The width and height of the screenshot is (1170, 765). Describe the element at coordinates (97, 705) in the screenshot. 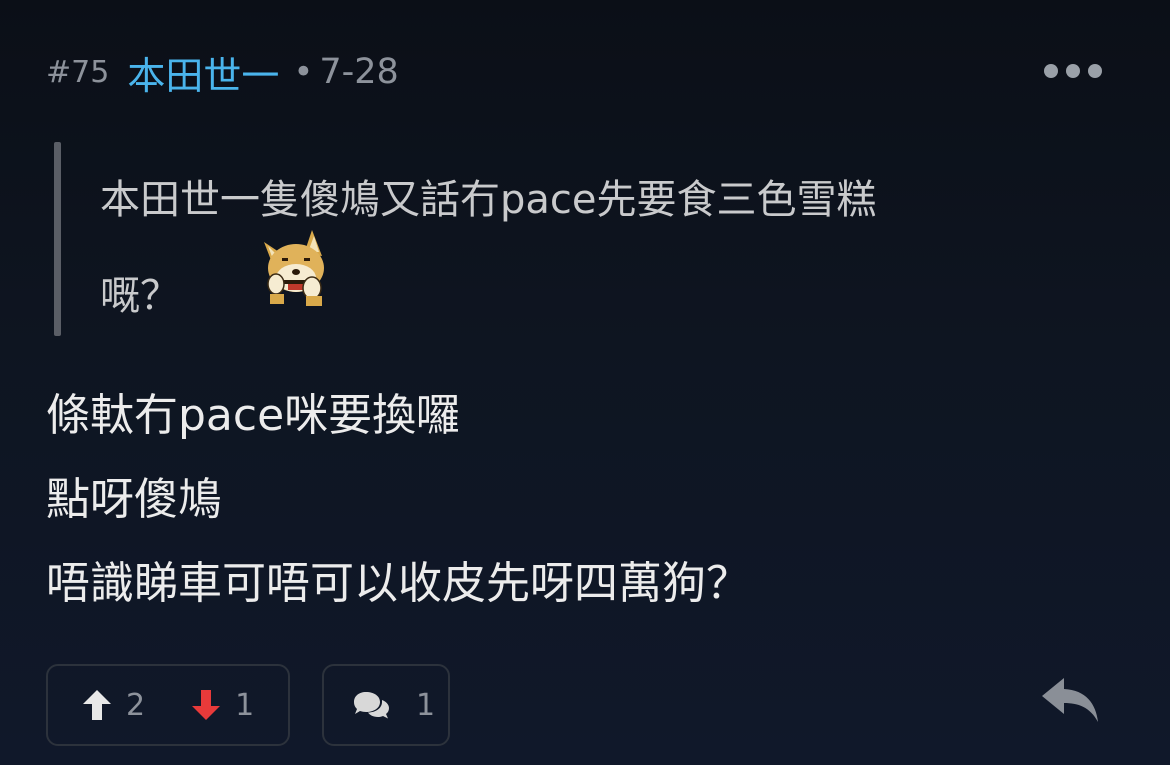

I see `up-arrow-icon` at that location.